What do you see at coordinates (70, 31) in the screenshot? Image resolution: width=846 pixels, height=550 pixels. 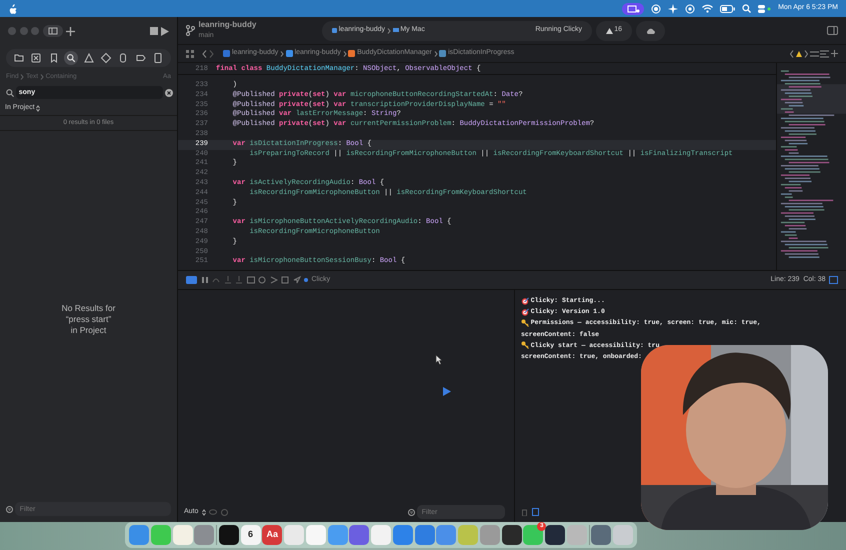 I see `add-icon` at bounding box center [70, 31].